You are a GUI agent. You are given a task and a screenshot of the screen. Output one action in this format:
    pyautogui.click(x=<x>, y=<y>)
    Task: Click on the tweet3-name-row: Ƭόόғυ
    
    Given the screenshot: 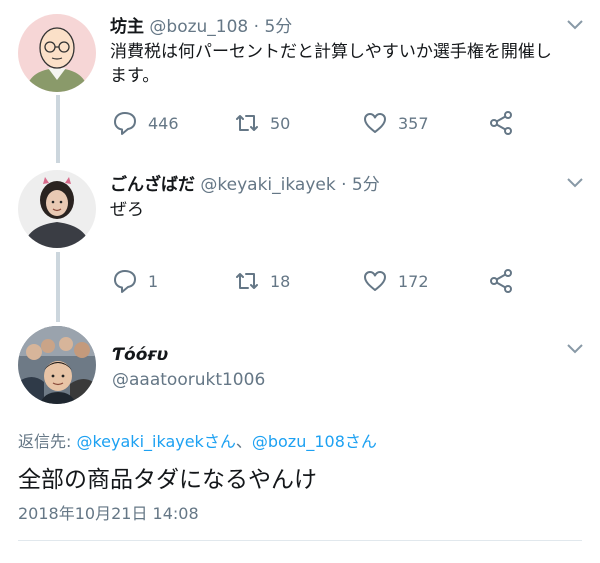 What is the action you would take?
    pyautogui.click(x=140, y=355)
    